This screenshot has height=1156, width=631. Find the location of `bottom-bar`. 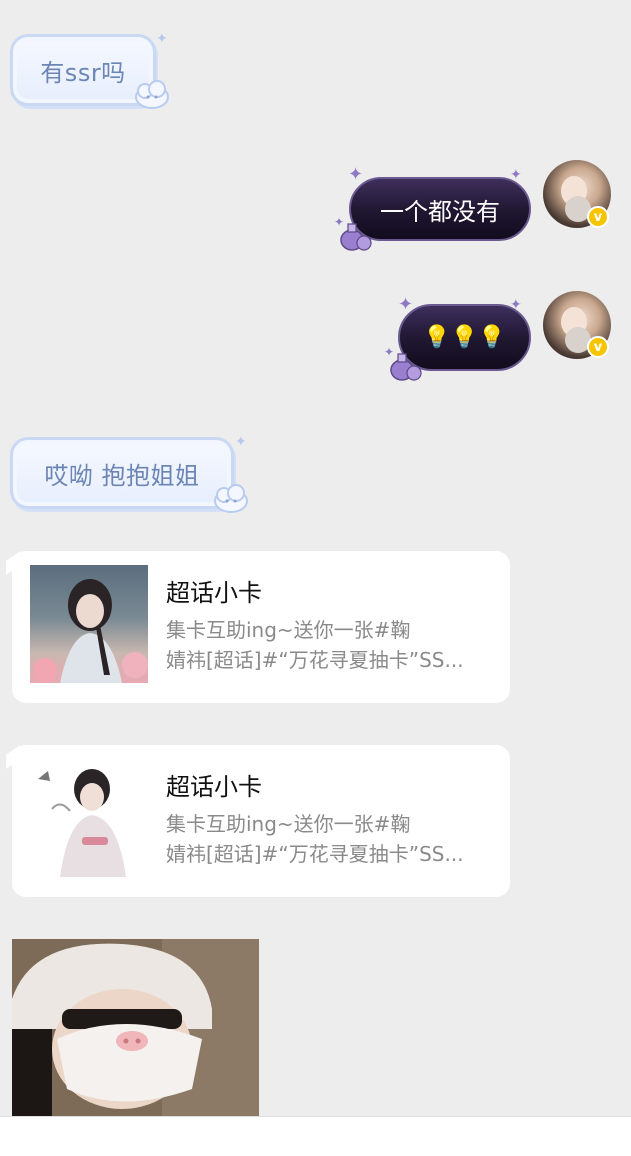

bottom-bar is located at coordinates (315, 1136).